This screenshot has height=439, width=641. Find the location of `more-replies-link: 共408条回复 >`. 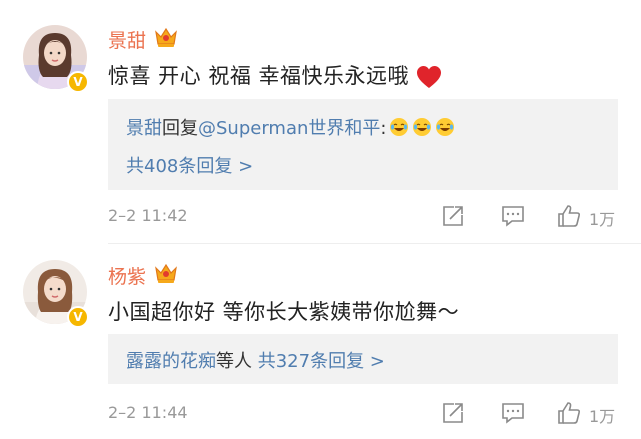

more-replies-link: 共408条回复 > is located at coordinates (189, 165).